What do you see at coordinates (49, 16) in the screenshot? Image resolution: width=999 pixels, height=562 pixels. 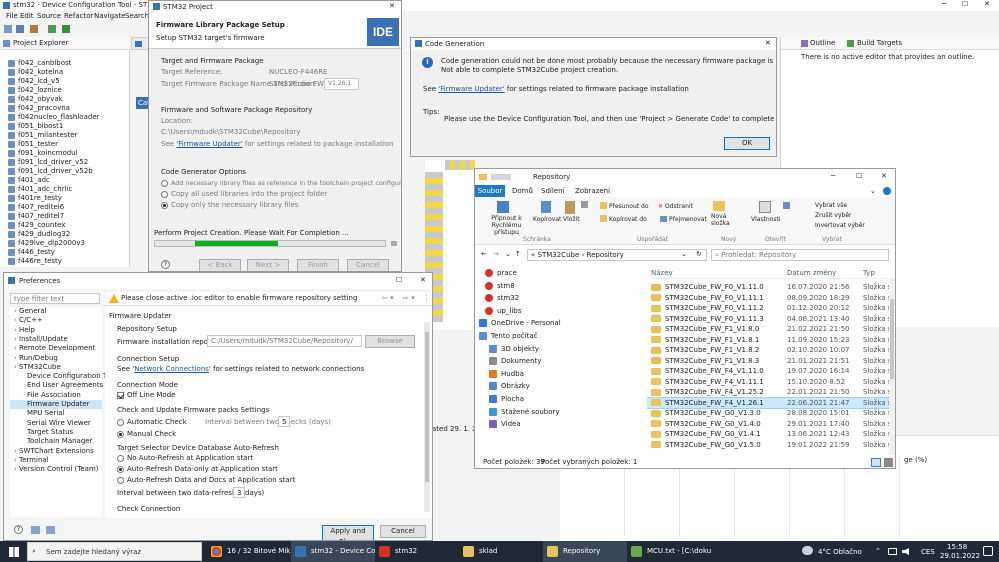 I see `menu-source: Source` at bounding box center [49, 16].